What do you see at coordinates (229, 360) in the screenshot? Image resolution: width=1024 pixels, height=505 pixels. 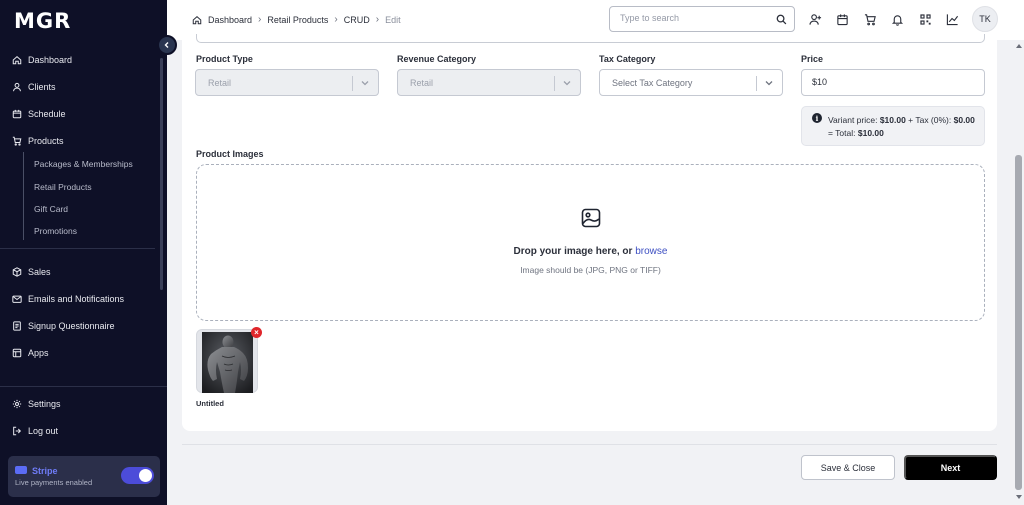 I see `uploaded-image-thumbnail: ×` at bounding box center [229, 360].